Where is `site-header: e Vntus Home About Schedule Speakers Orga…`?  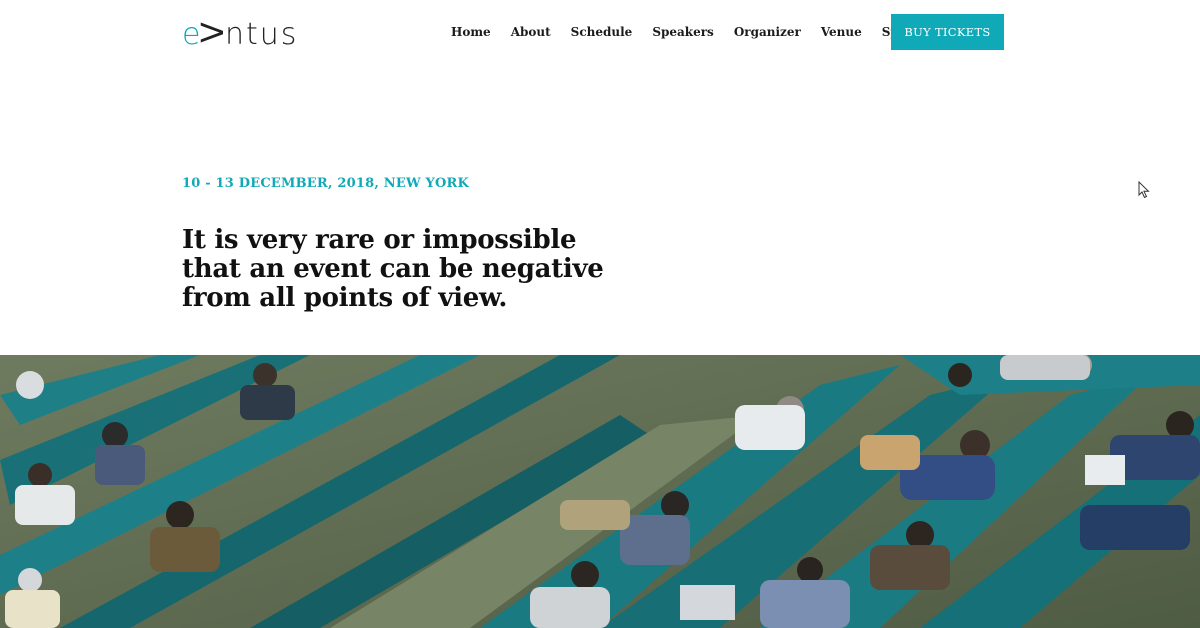
site-header: e Vntus Home About Schedule Speakers Orga… is located at coordinates (600, 35).